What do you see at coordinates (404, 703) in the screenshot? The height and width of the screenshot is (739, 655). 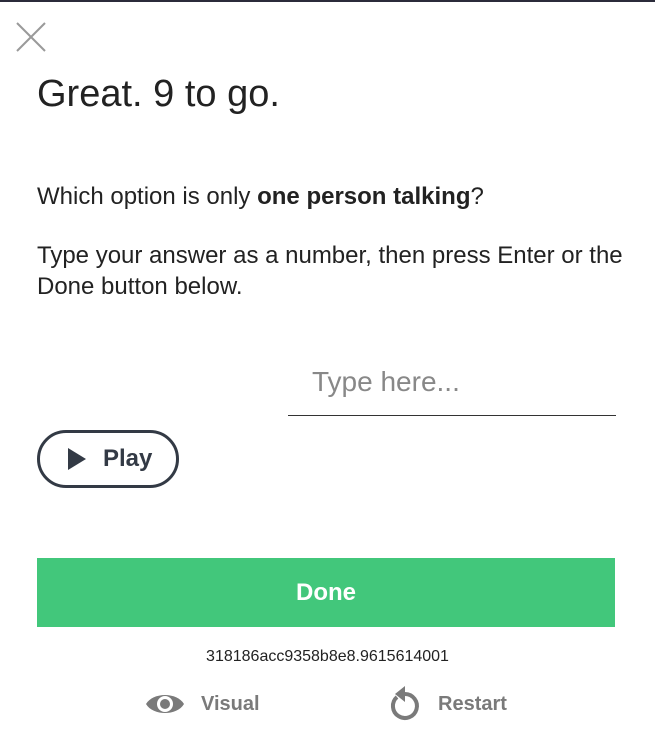 I see `restart-icon` at bounding box center [404, 703].